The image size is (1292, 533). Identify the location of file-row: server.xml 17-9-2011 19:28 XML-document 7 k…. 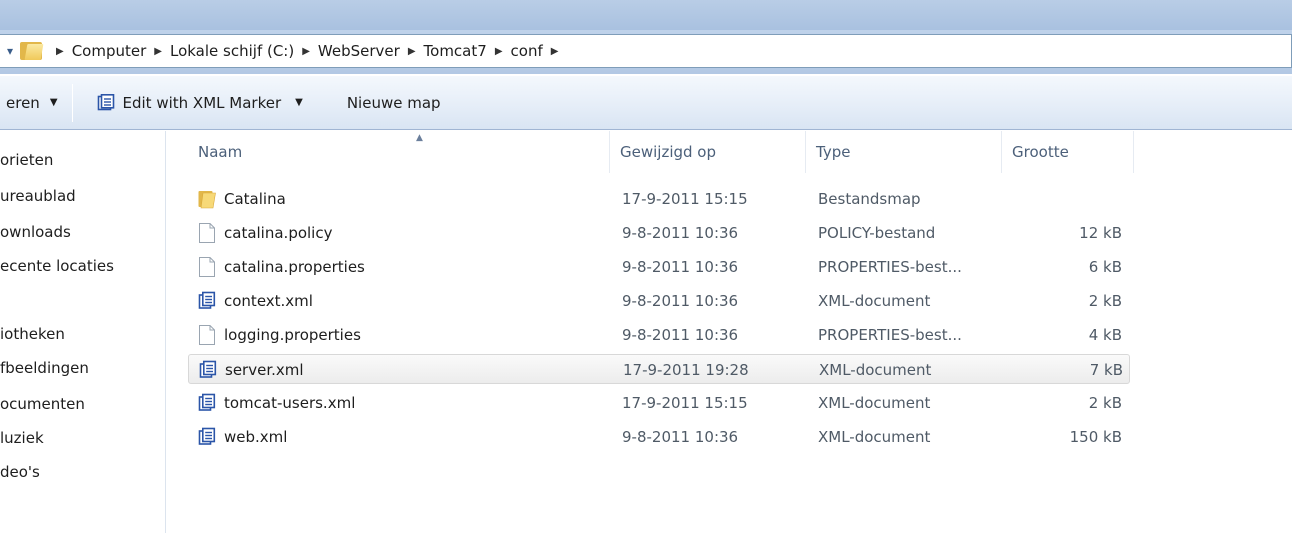
(659, 369).